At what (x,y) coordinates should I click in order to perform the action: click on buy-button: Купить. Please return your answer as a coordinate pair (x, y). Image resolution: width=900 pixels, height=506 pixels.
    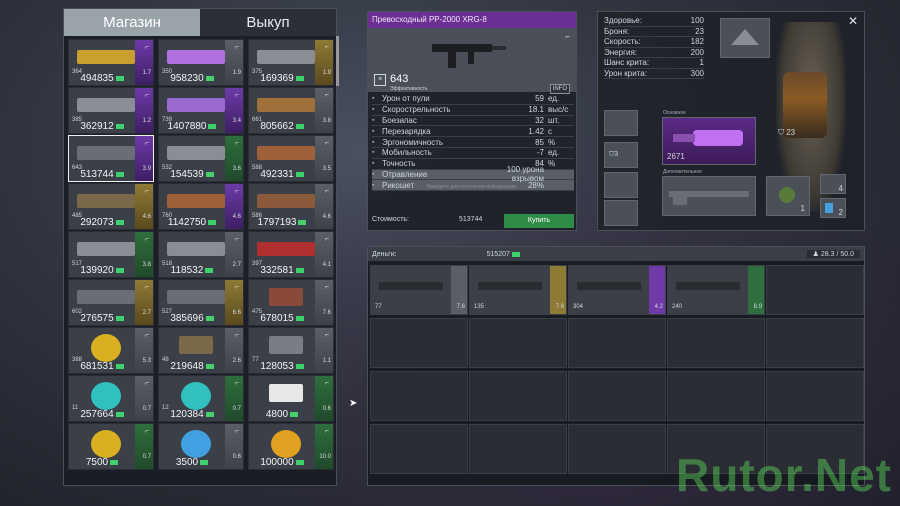
    Looking at the image, I should click on (539, 221).